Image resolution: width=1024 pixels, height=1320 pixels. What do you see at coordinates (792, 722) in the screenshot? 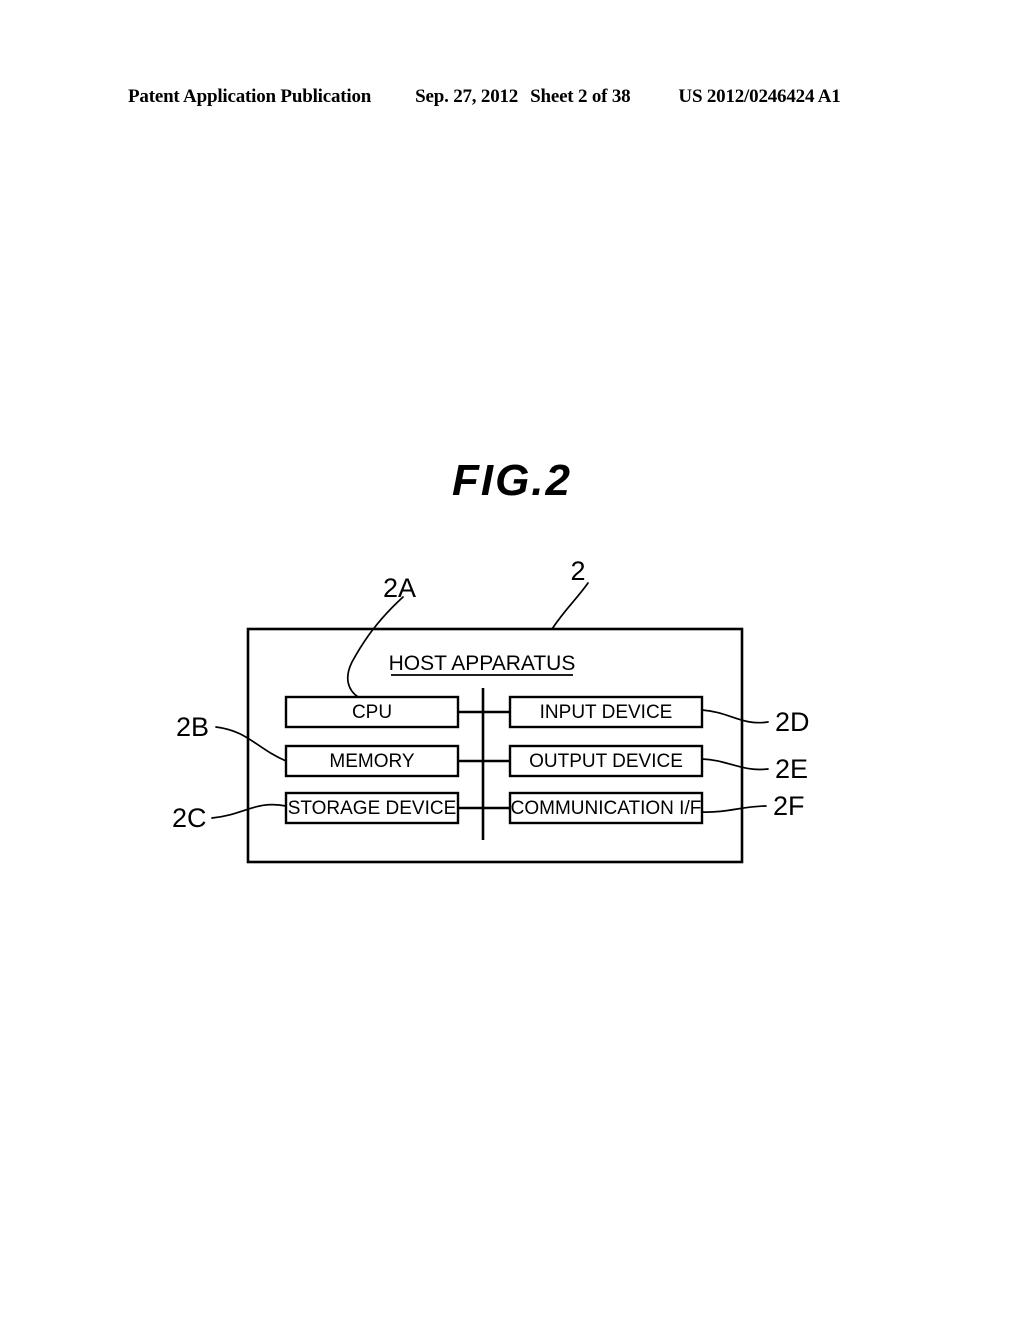
I see `ref-label-input-device: 2D` at bounding box center [792, 722].